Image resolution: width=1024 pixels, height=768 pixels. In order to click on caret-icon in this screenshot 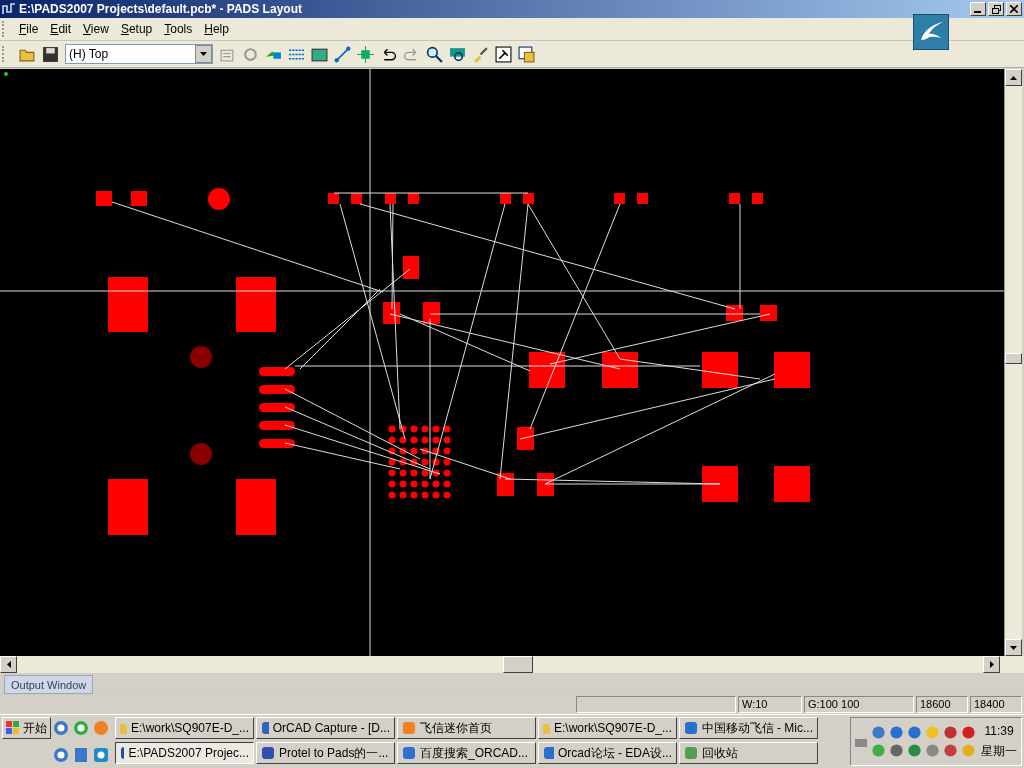, I will do `click(203, 54)`.